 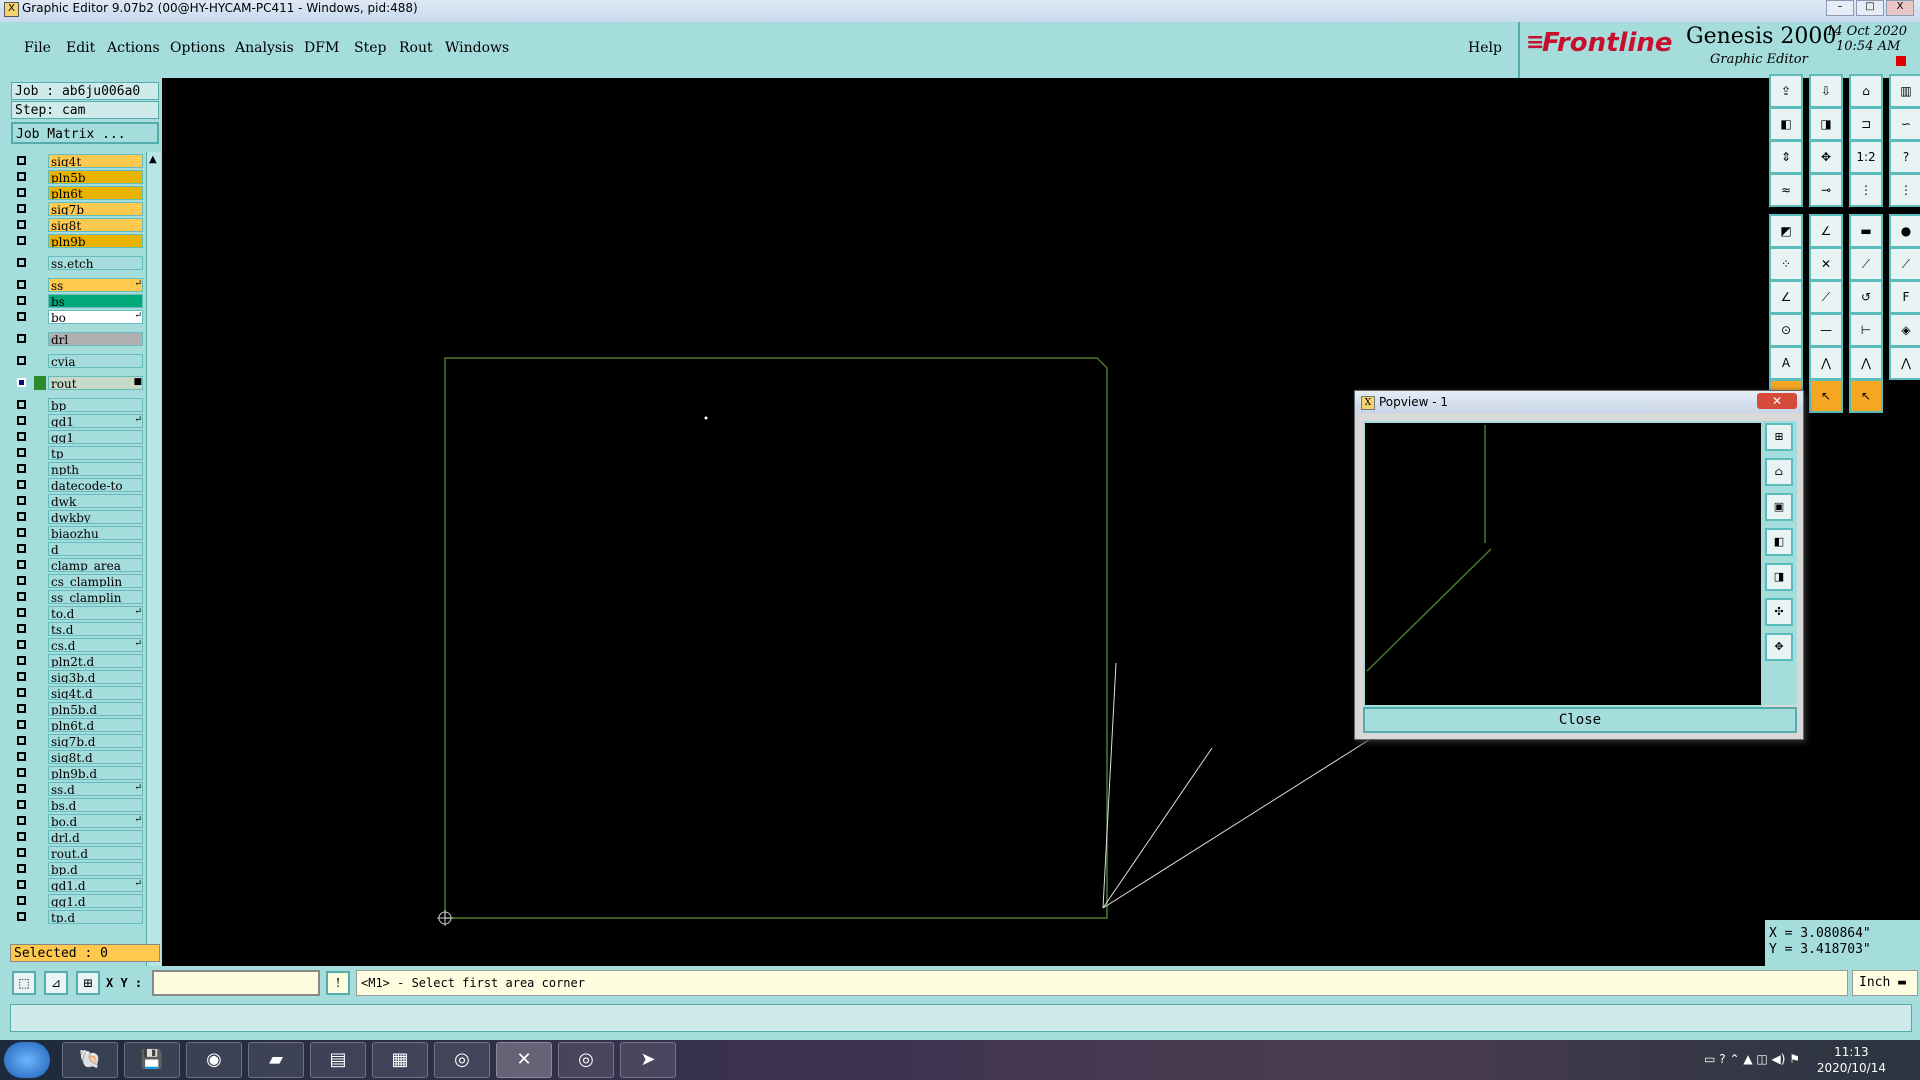 What do you see at coordinates (1904, 330) in the screenshot?
I see `shapes-icon: ◈` at bounding box center [1904, 330].